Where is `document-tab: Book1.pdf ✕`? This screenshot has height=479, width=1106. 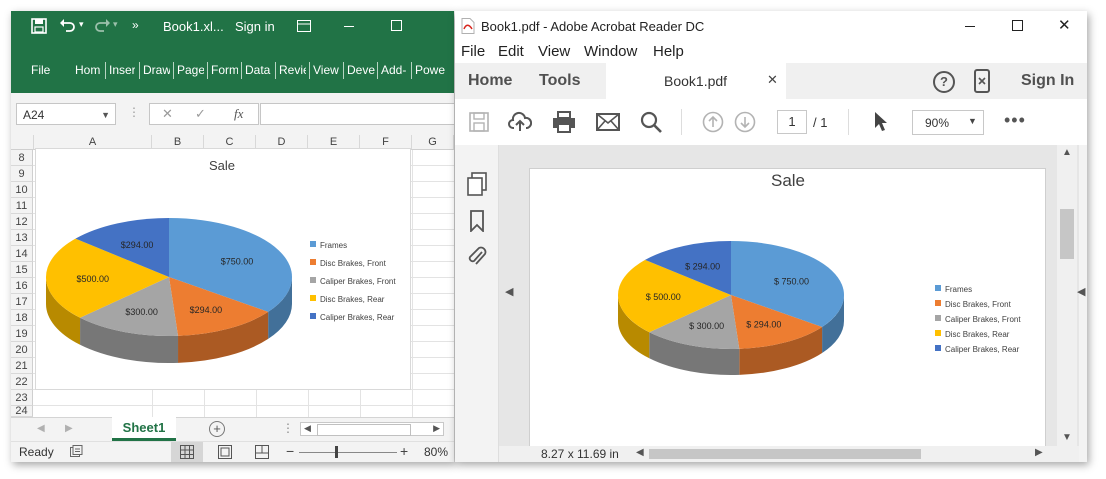
document-tab: Book1.pdf ✕ is located at coordinates (696, 81).